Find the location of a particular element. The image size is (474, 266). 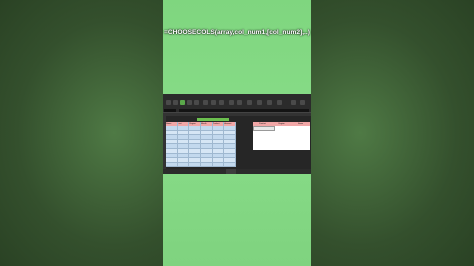

output-header-cell: Name is located at coordinates (300, 124).